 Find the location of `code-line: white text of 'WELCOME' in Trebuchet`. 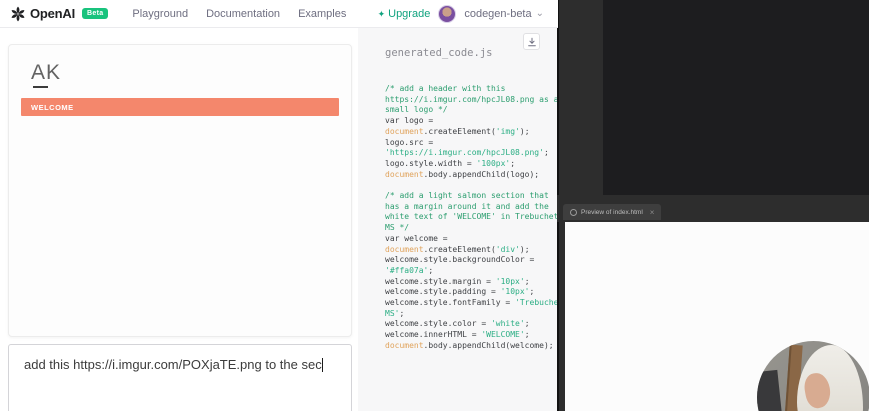

code-line: white text of 'WELCOME' in Trebuchet is located at coordinates (472, 217).